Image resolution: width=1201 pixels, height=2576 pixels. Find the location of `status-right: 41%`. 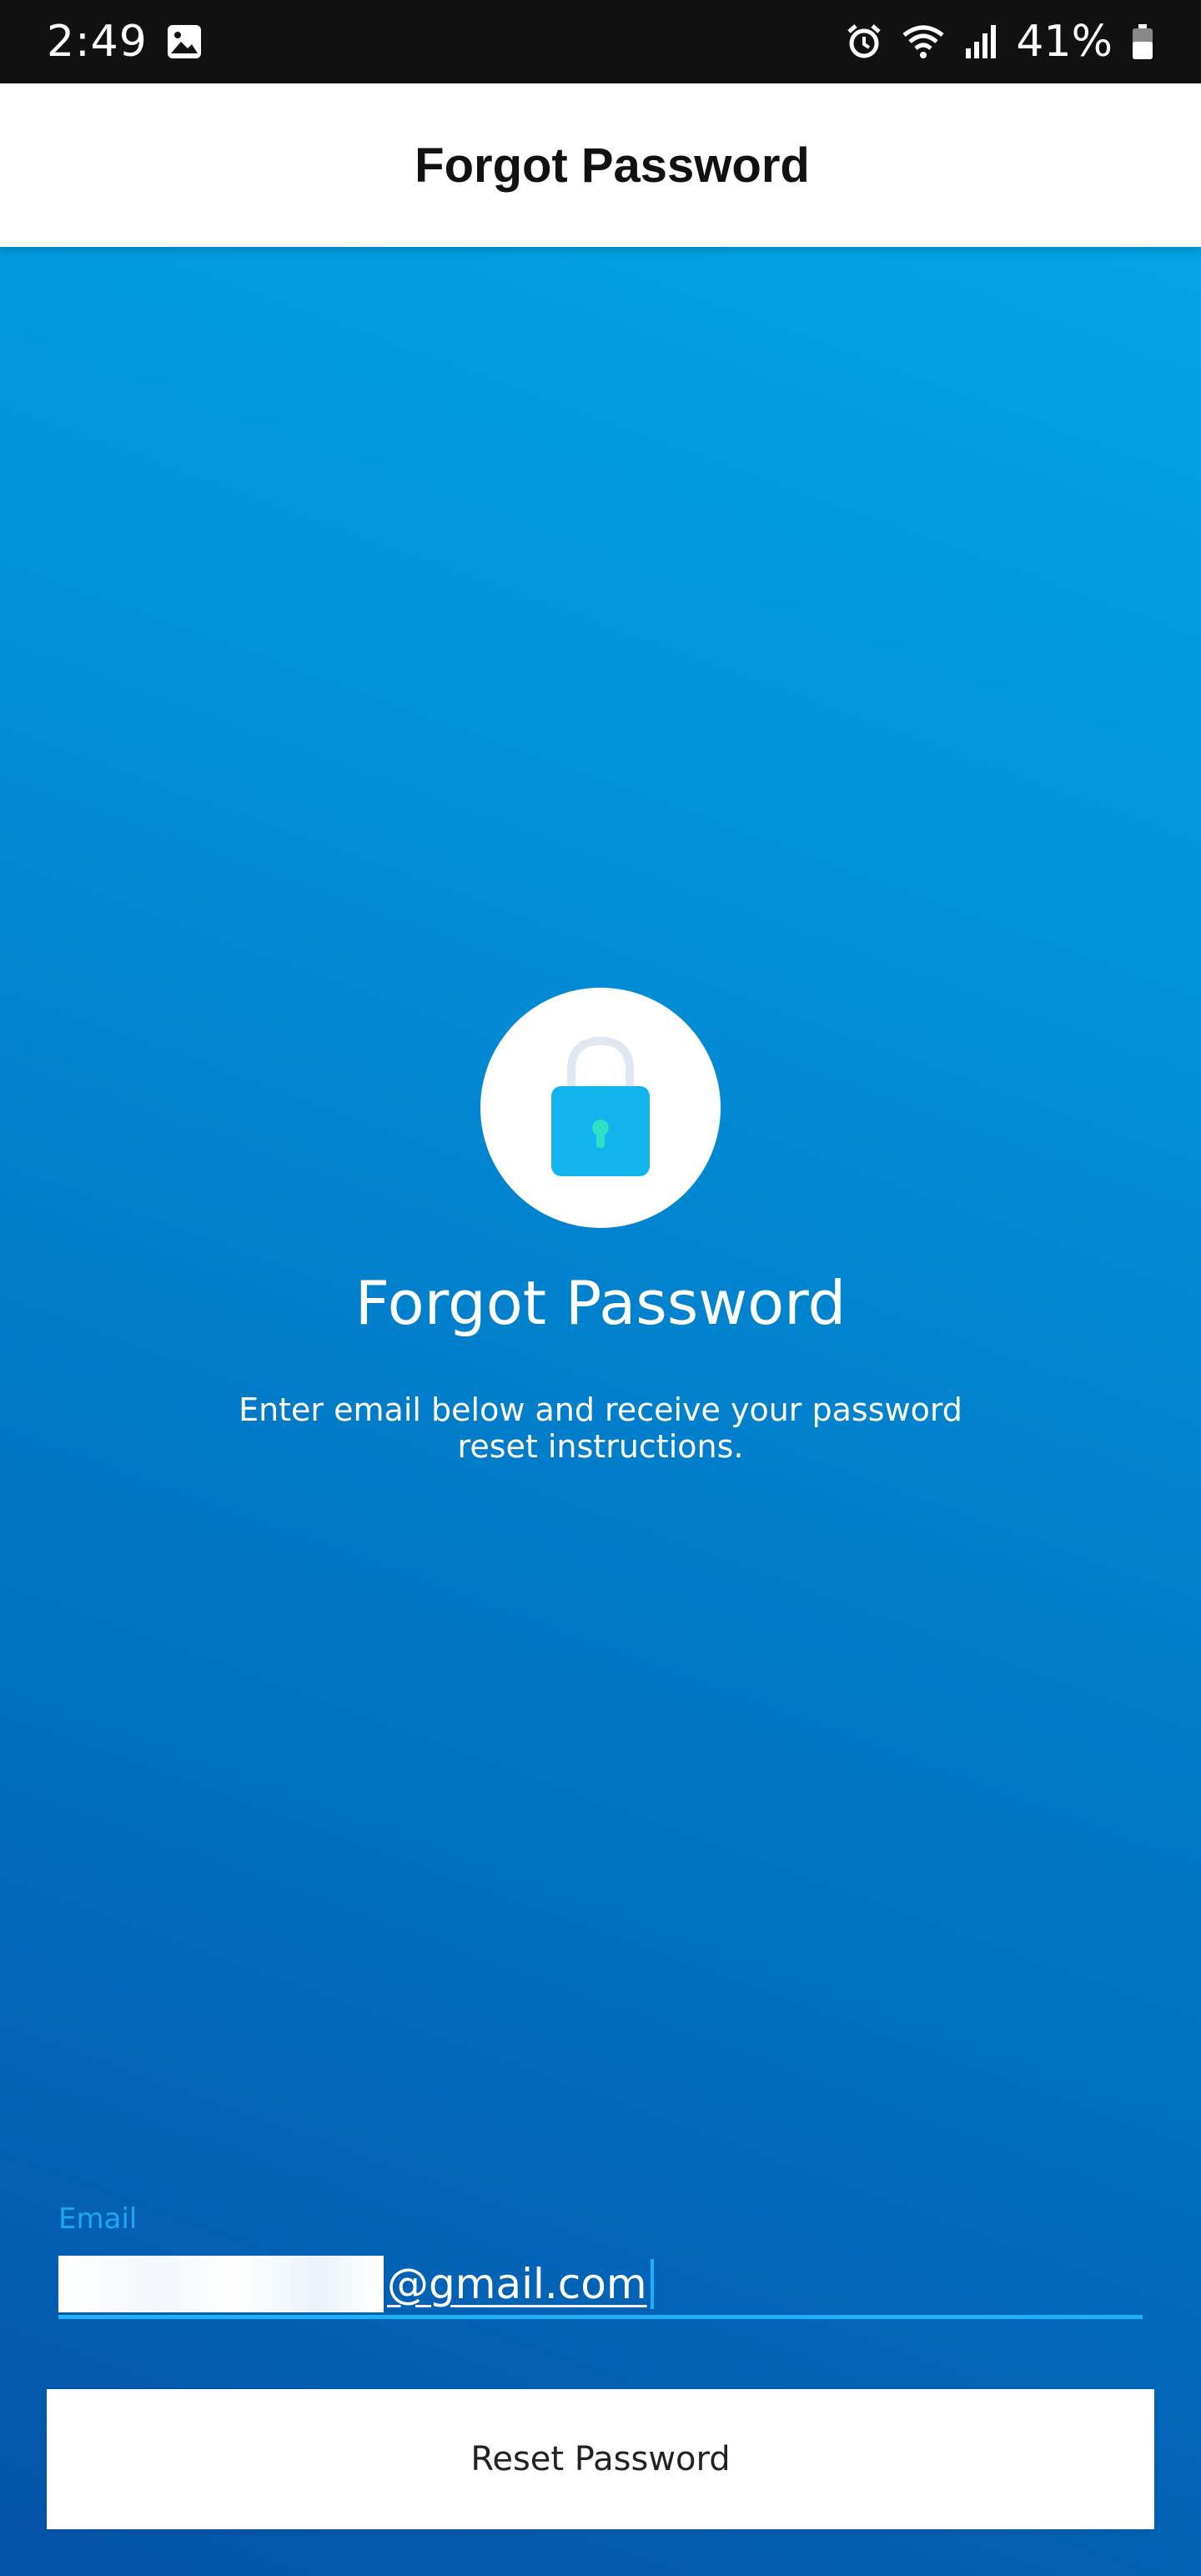

status-right: 41% is located at coordinates (1000, 42).